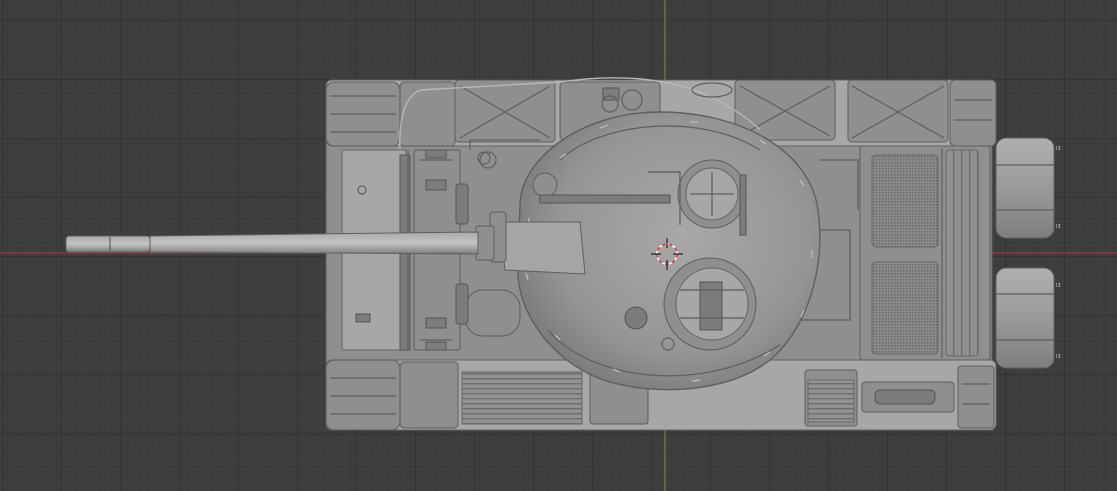 The image size is (1117, 491). What do you see at coordinates (925, 253) in the screenshot?
I see `engine-deck` at bounding box center [925, 253].